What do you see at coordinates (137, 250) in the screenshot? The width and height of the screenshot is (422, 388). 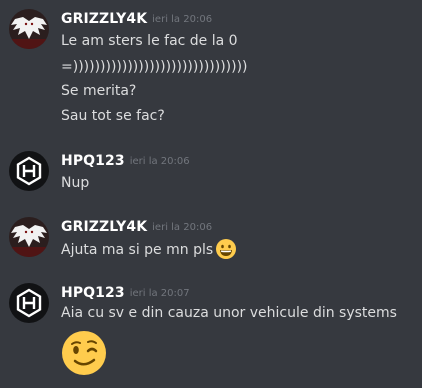 I see `message-text-content: Ajuta ma si pe mn pls` at bounding box center [137, 250].